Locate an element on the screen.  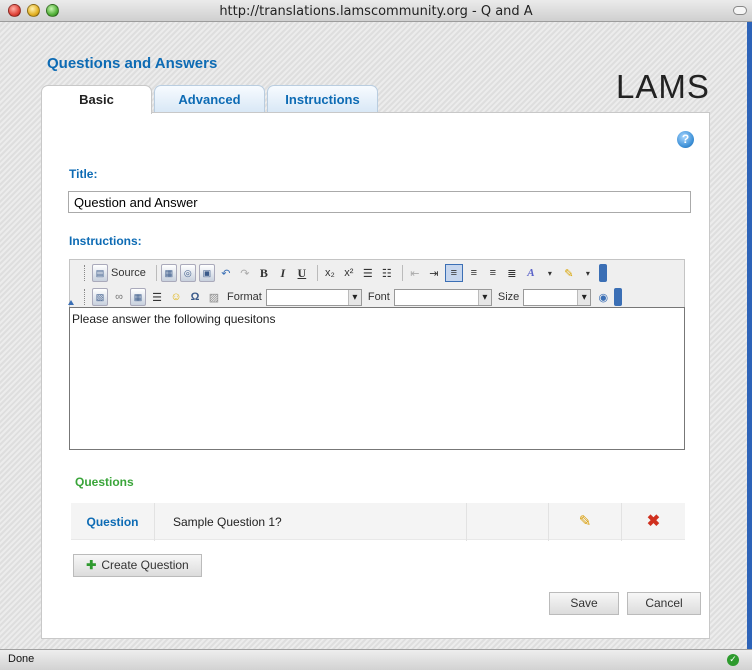
format-label: Format is located at coordinates (244, 297).